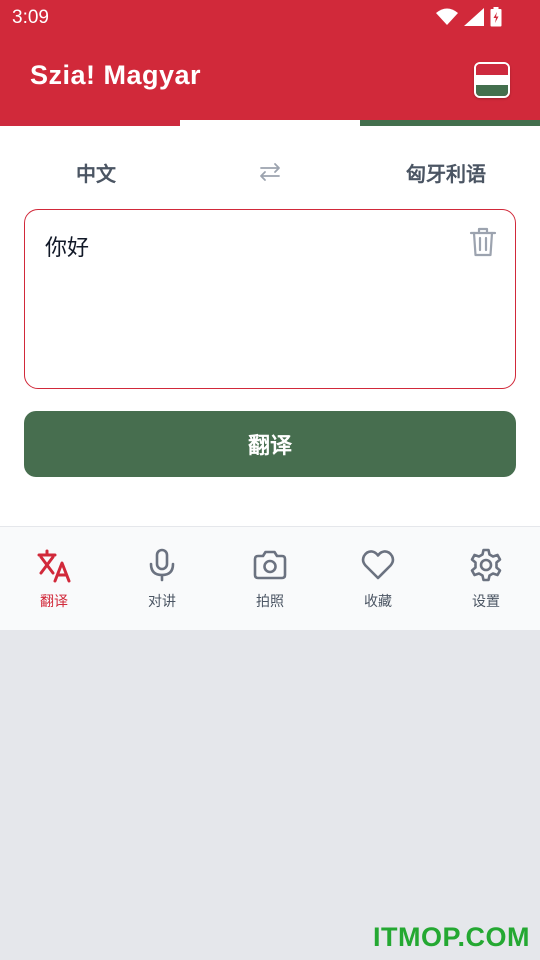 The image size is (540, 960). What do you see at coordinates (378, 565) in the screenshot?
I see `heart-icon` at bounding box center [378, 565].